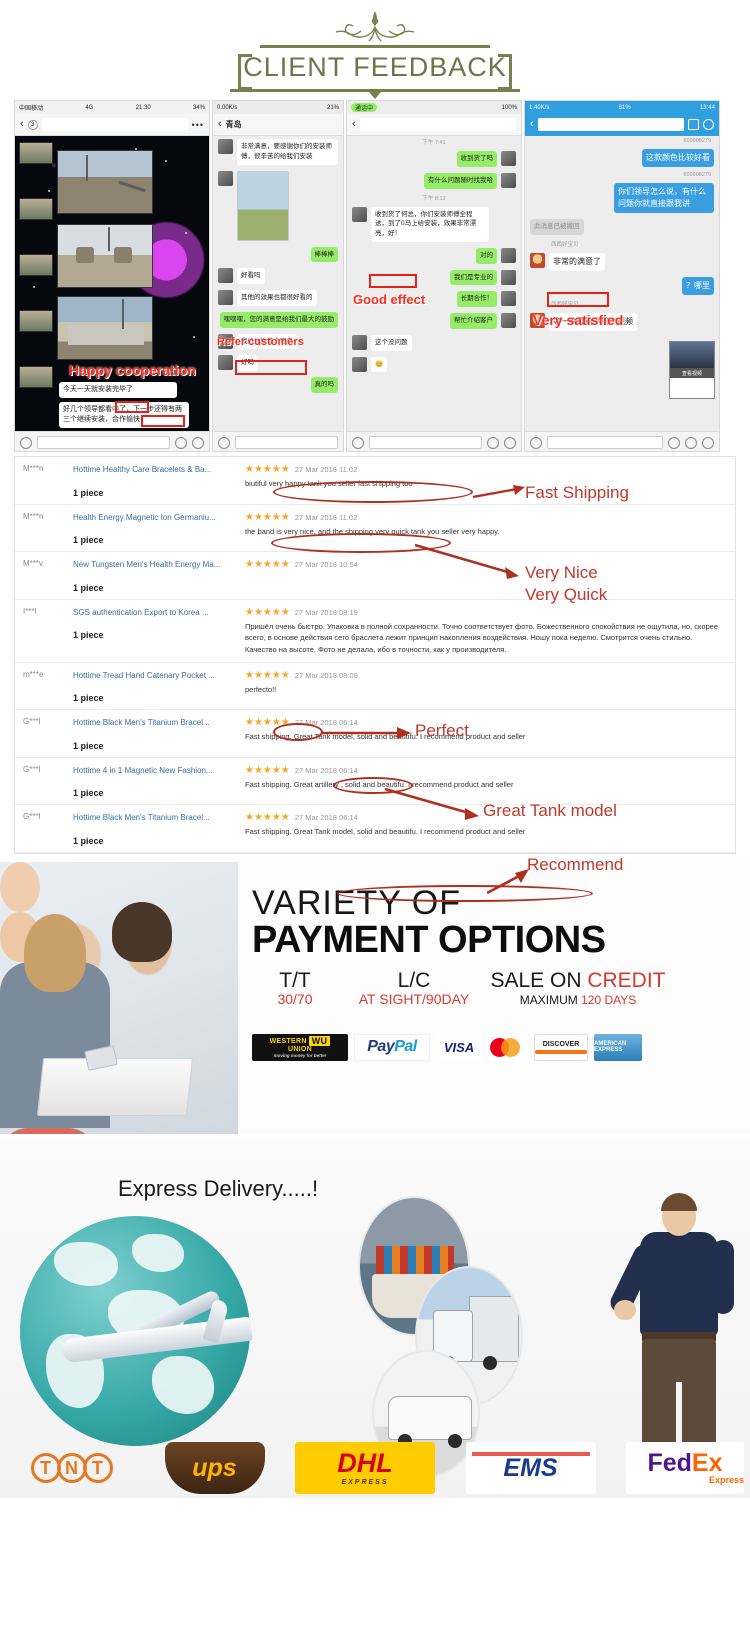 The image size is (750, 1631). Describe the element at coordinates (429, 940) in the screenshot. I see `payment-headline-2: PAYMENT OPTIONS` at that location.